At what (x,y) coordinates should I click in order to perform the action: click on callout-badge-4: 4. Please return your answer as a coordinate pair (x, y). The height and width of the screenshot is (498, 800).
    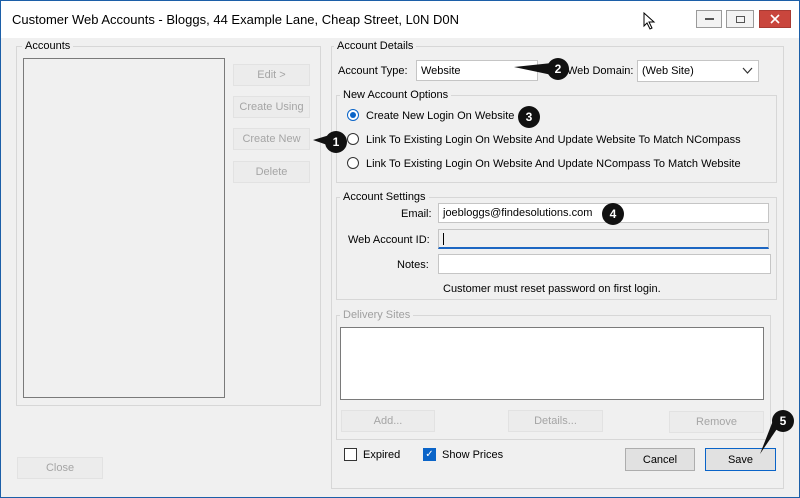
    Looking at the image, I should click on (613, 214).